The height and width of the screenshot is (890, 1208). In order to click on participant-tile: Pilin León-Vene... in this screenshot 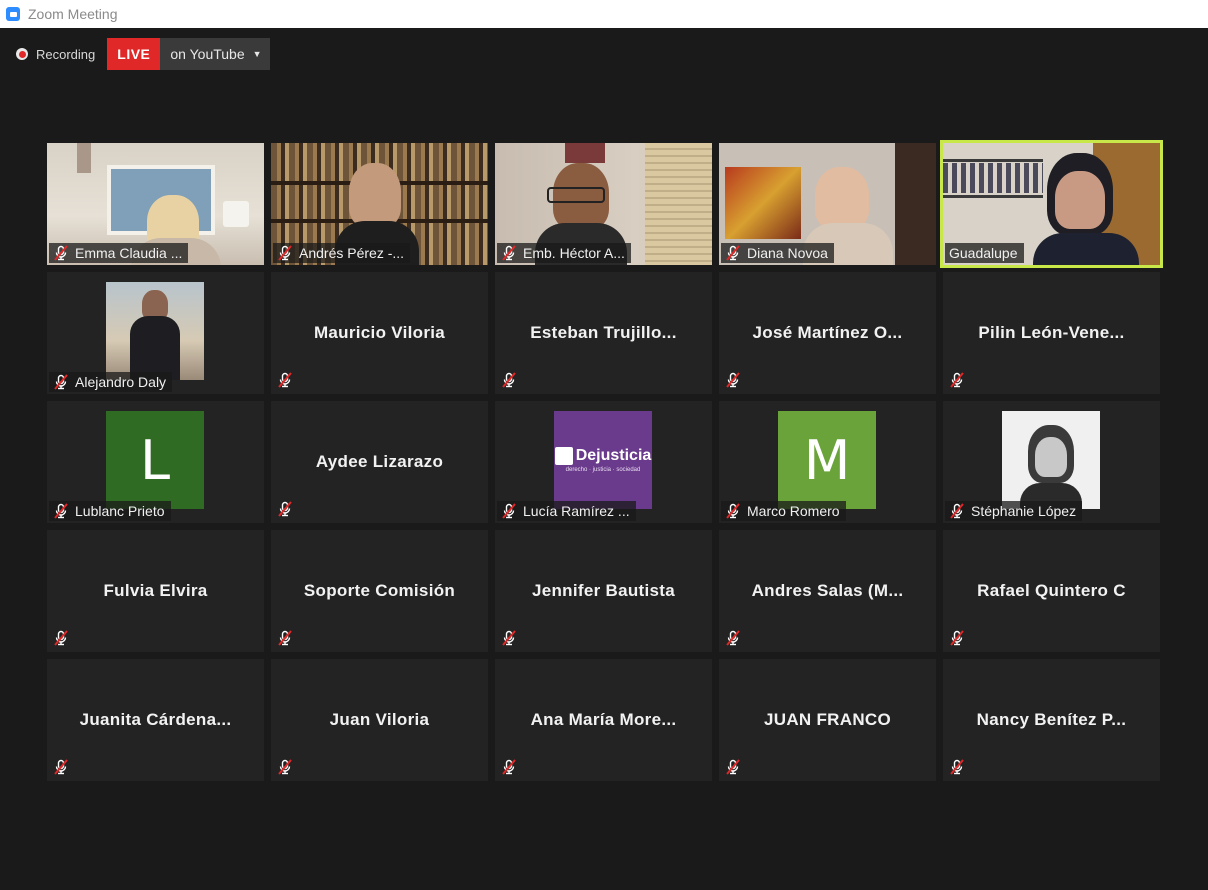, I will do `click(1051, 333)`.